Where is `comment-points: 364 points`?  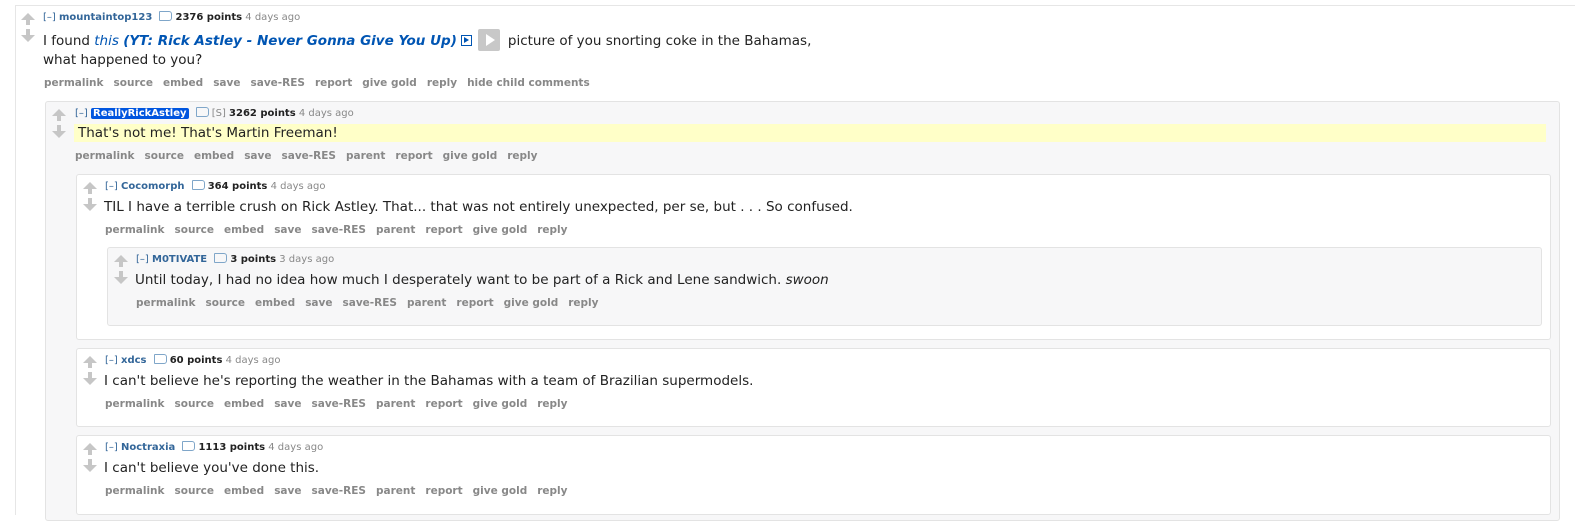 comment-points: 364 points is located at coordinates (237, 186).